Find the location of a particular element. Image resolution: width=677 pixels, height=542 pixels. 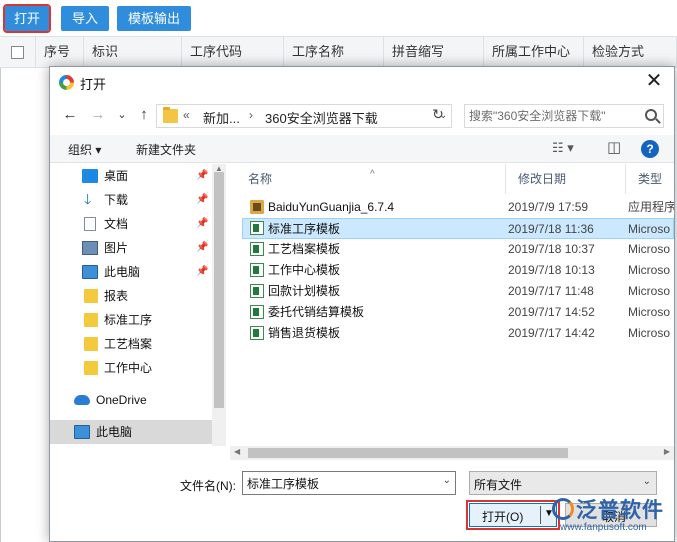

dialog-open-button: 打开(O) ▼ is located at coordinates (513, 515).